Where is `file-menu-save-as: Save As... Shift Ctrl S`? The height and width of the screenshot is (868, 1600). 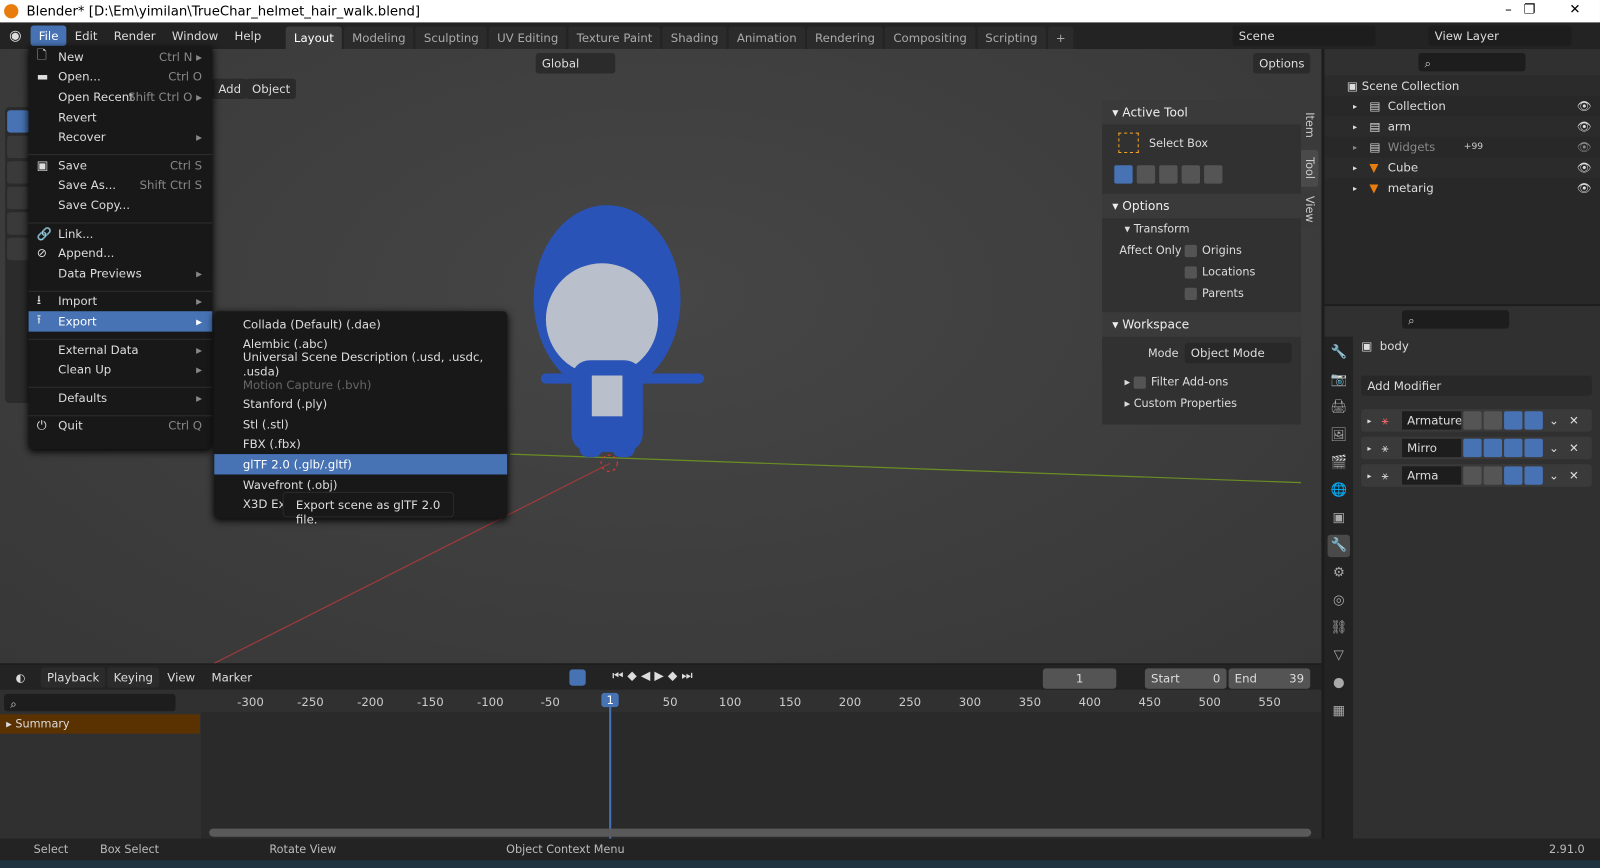 file-menu-save-as: Save As... Shift Ctrl S is located at coordinates (121, 185).